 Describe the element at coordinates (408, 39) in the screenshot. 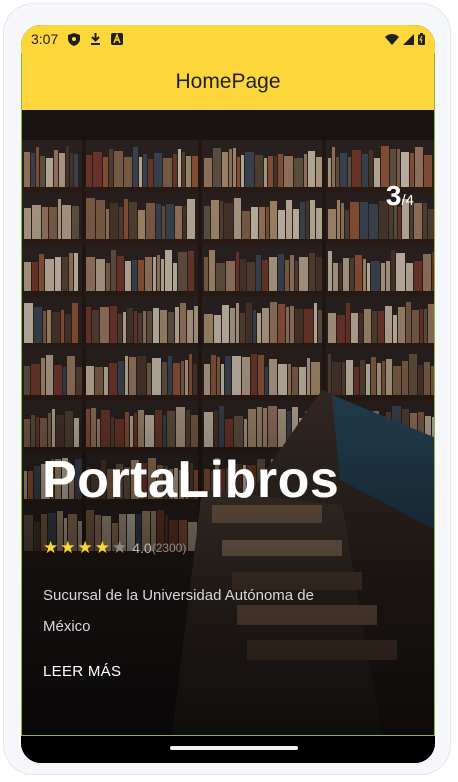

I see `signal-icon` at that location.